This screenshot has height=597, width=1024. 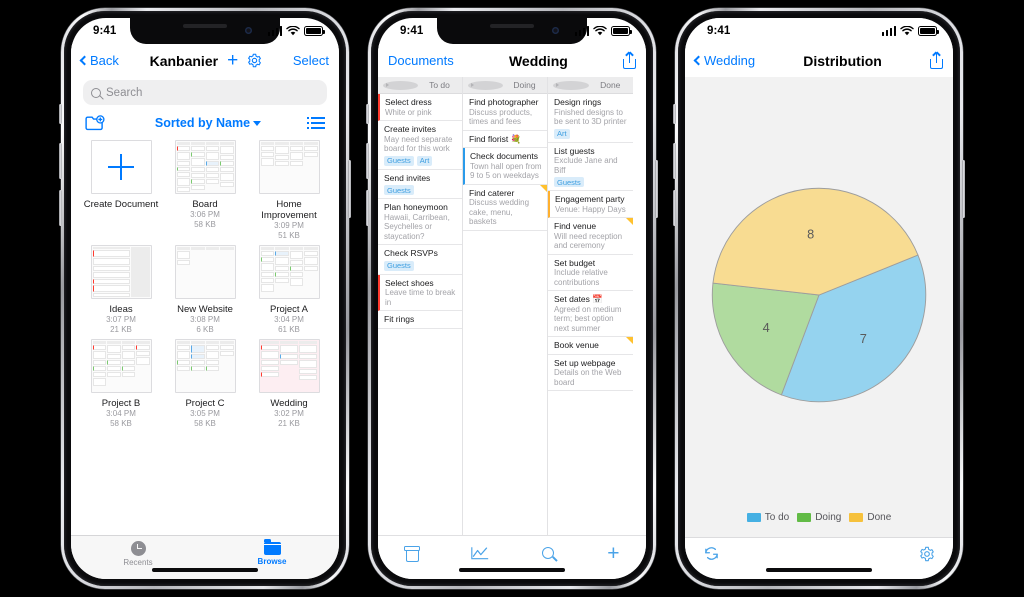 I want to click on pie-chart: 7 4 8, so click(x=819, y=295).